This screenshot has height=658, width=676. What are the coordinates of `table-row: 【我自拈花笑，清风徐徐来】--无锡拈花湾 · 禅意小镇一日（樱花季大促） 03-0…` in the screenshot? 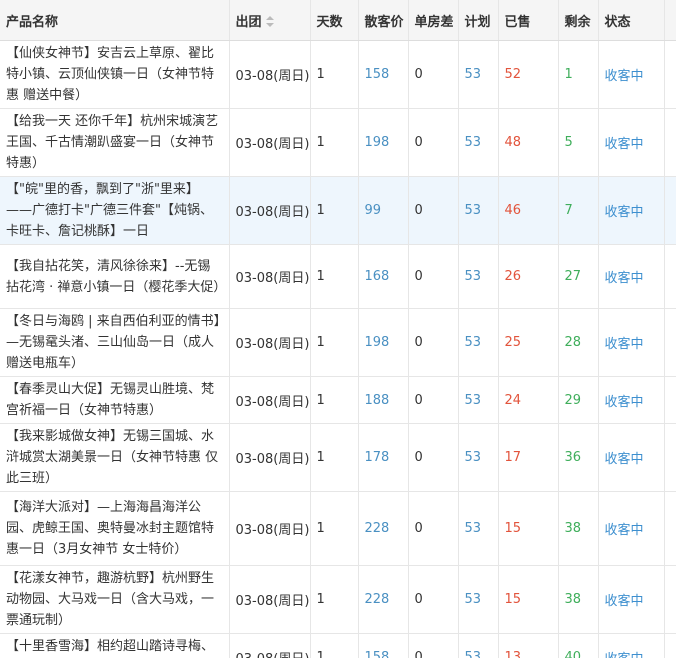 It's located at (338, 276).